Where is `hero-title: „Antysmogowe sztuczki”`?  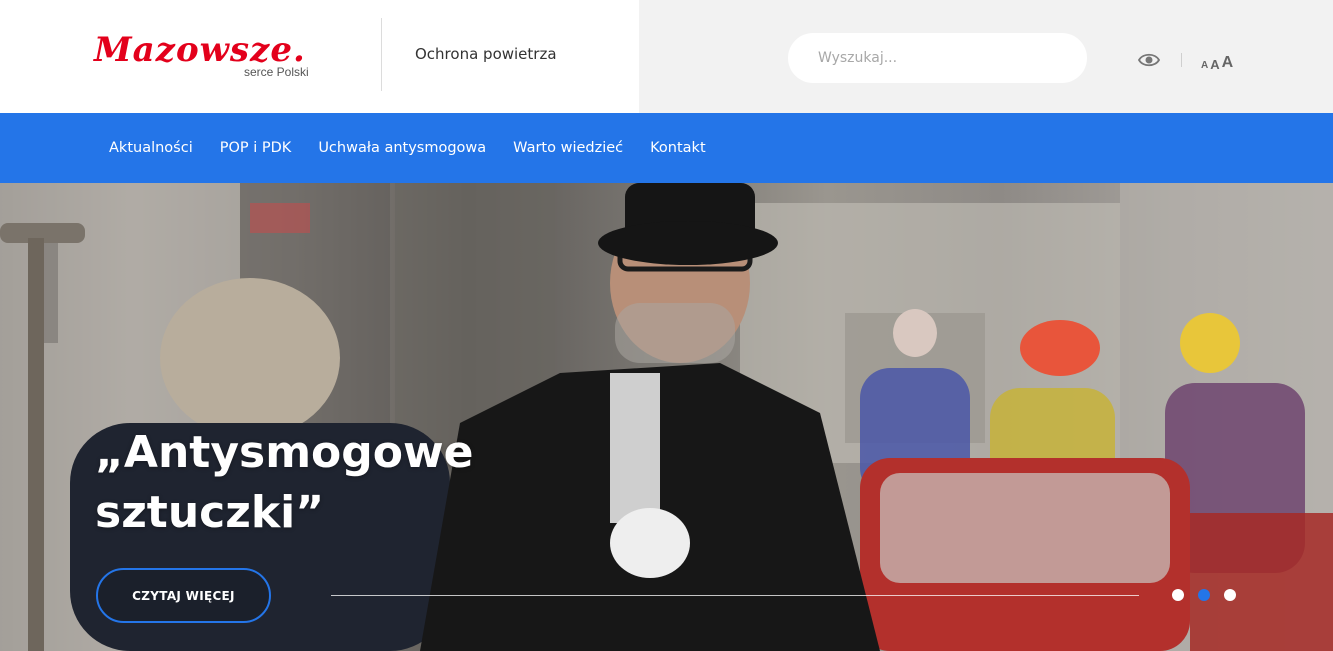
hero-title: „Antysmogowe sztuczki” is located at coordinates (305, 483).